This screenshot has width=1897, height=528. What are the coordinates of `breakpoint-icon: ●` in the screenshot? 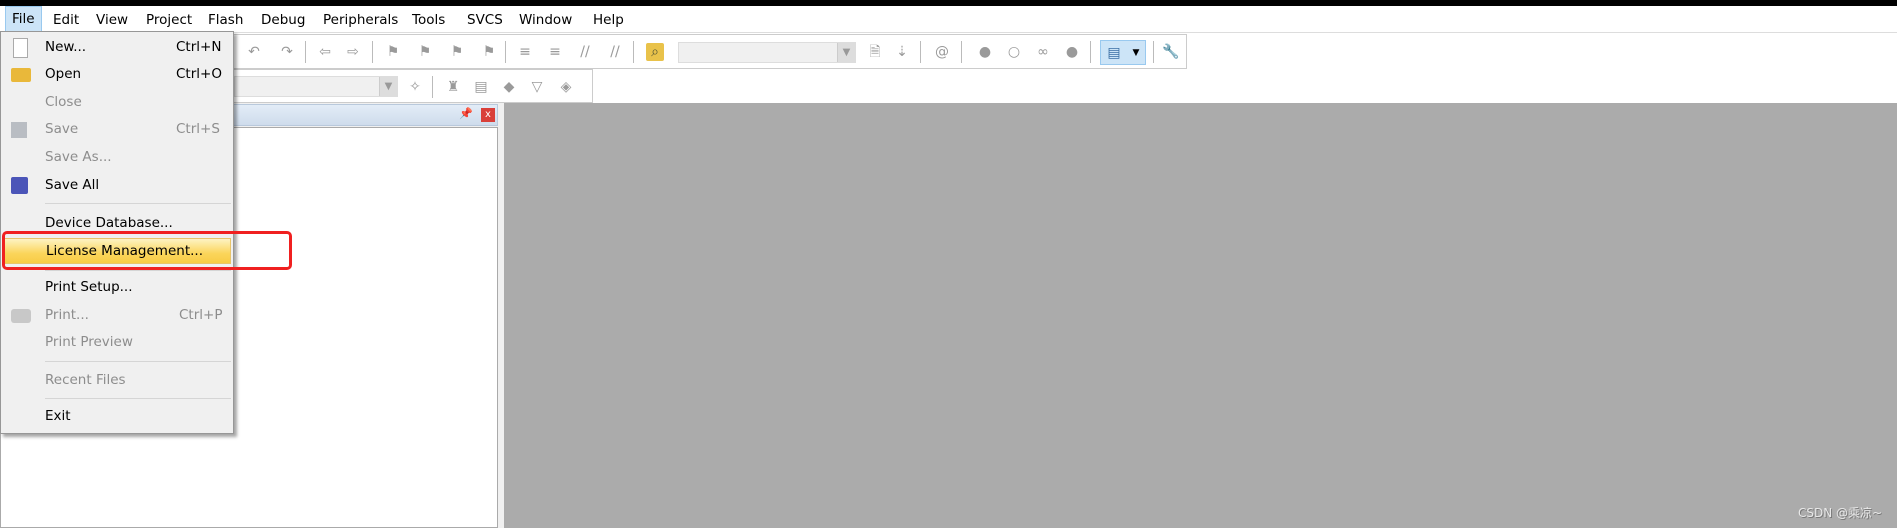 It's located at (985, 52).